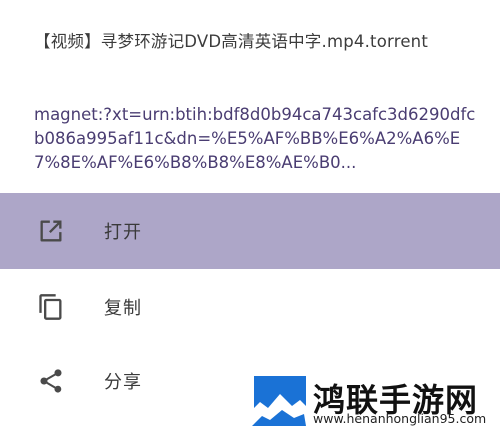  Describe the element at coordinates (51, 307) in the screenshot. I see `copy-icon` at that location.